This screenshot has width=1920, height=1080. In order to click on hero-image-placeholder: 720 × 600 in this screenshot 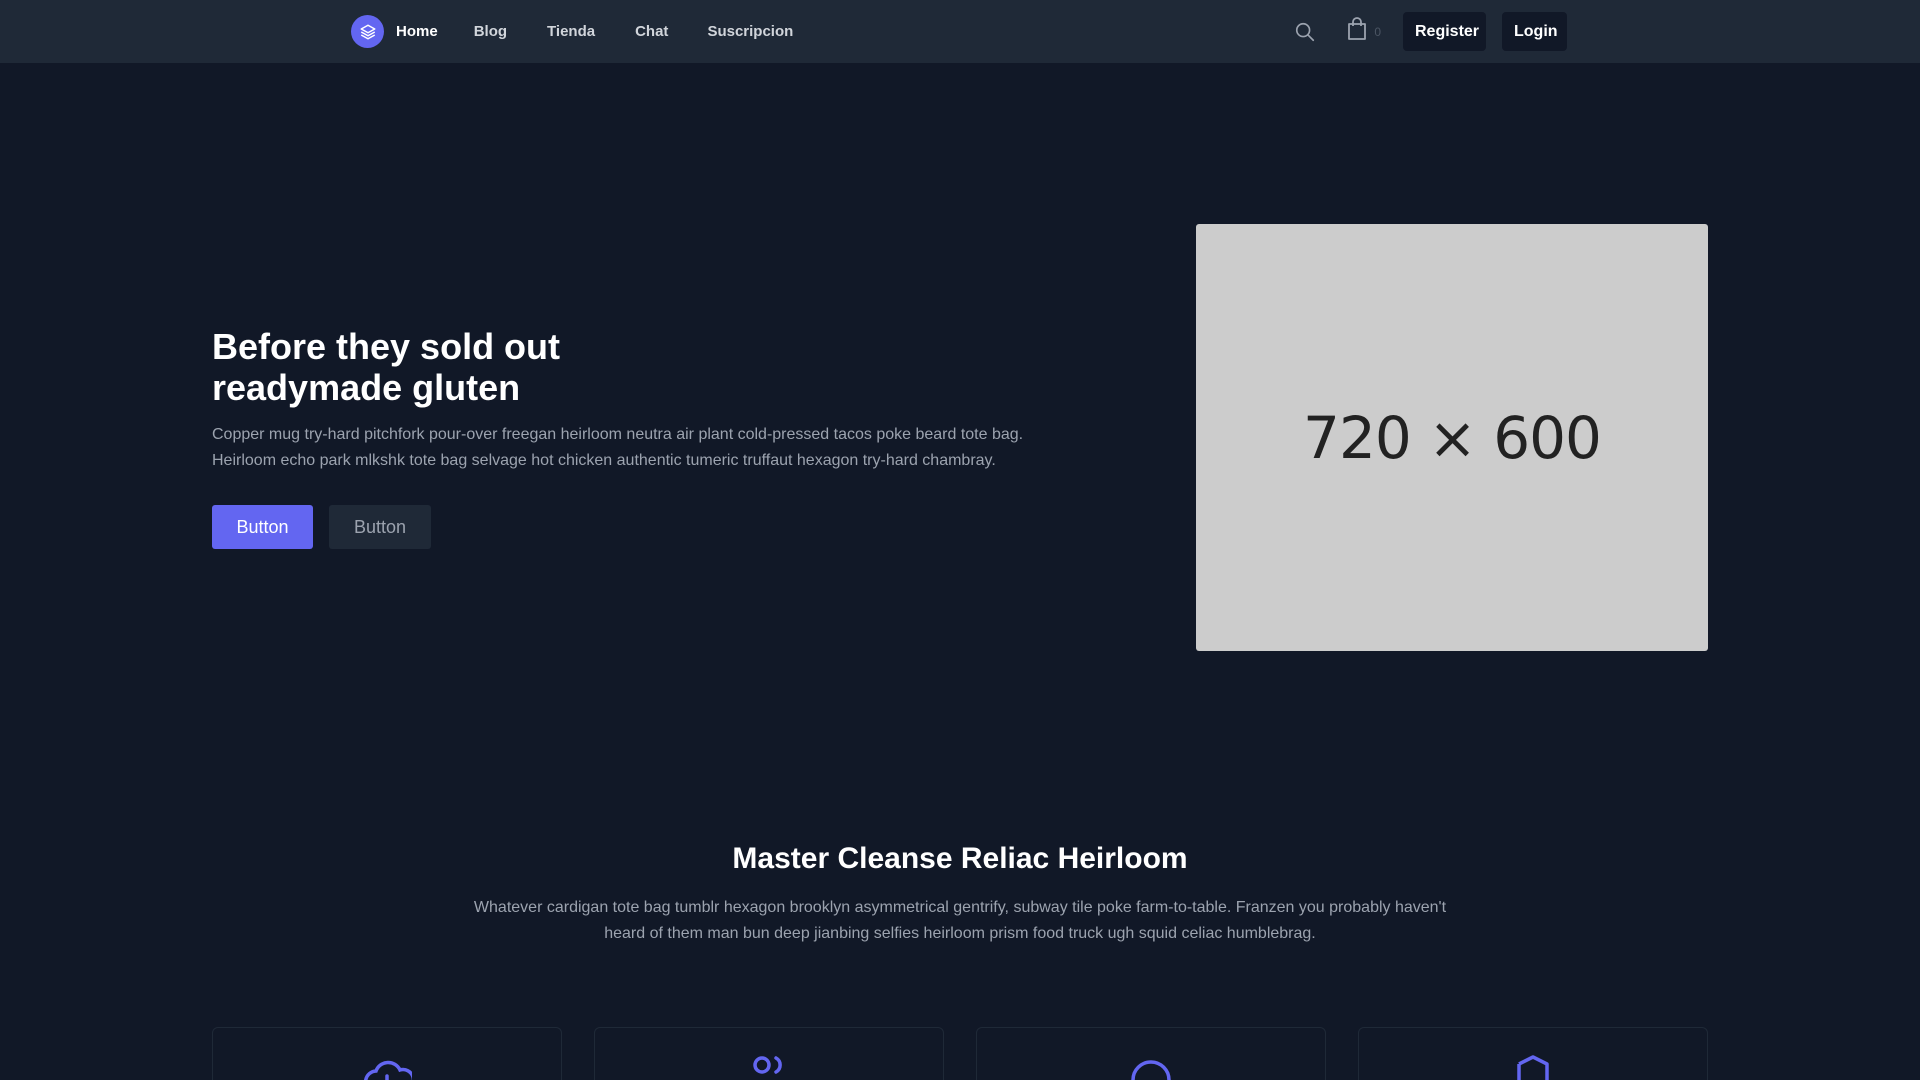, I will do `click(1452, 437)`.